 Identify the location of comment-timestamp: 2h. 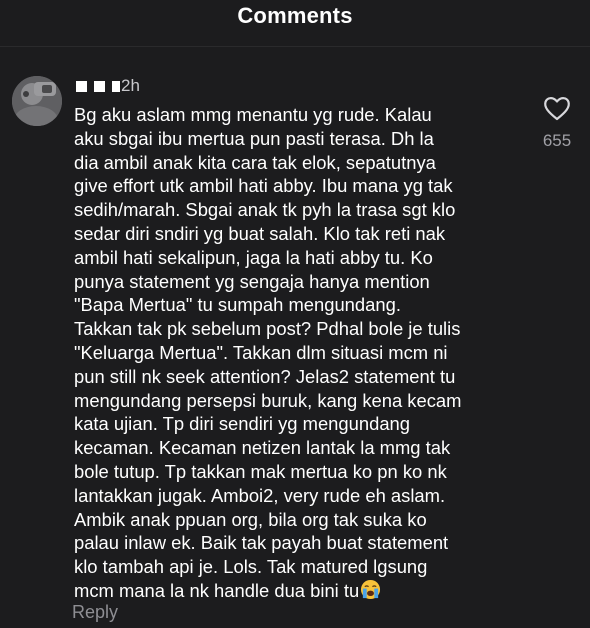
(130, 85).